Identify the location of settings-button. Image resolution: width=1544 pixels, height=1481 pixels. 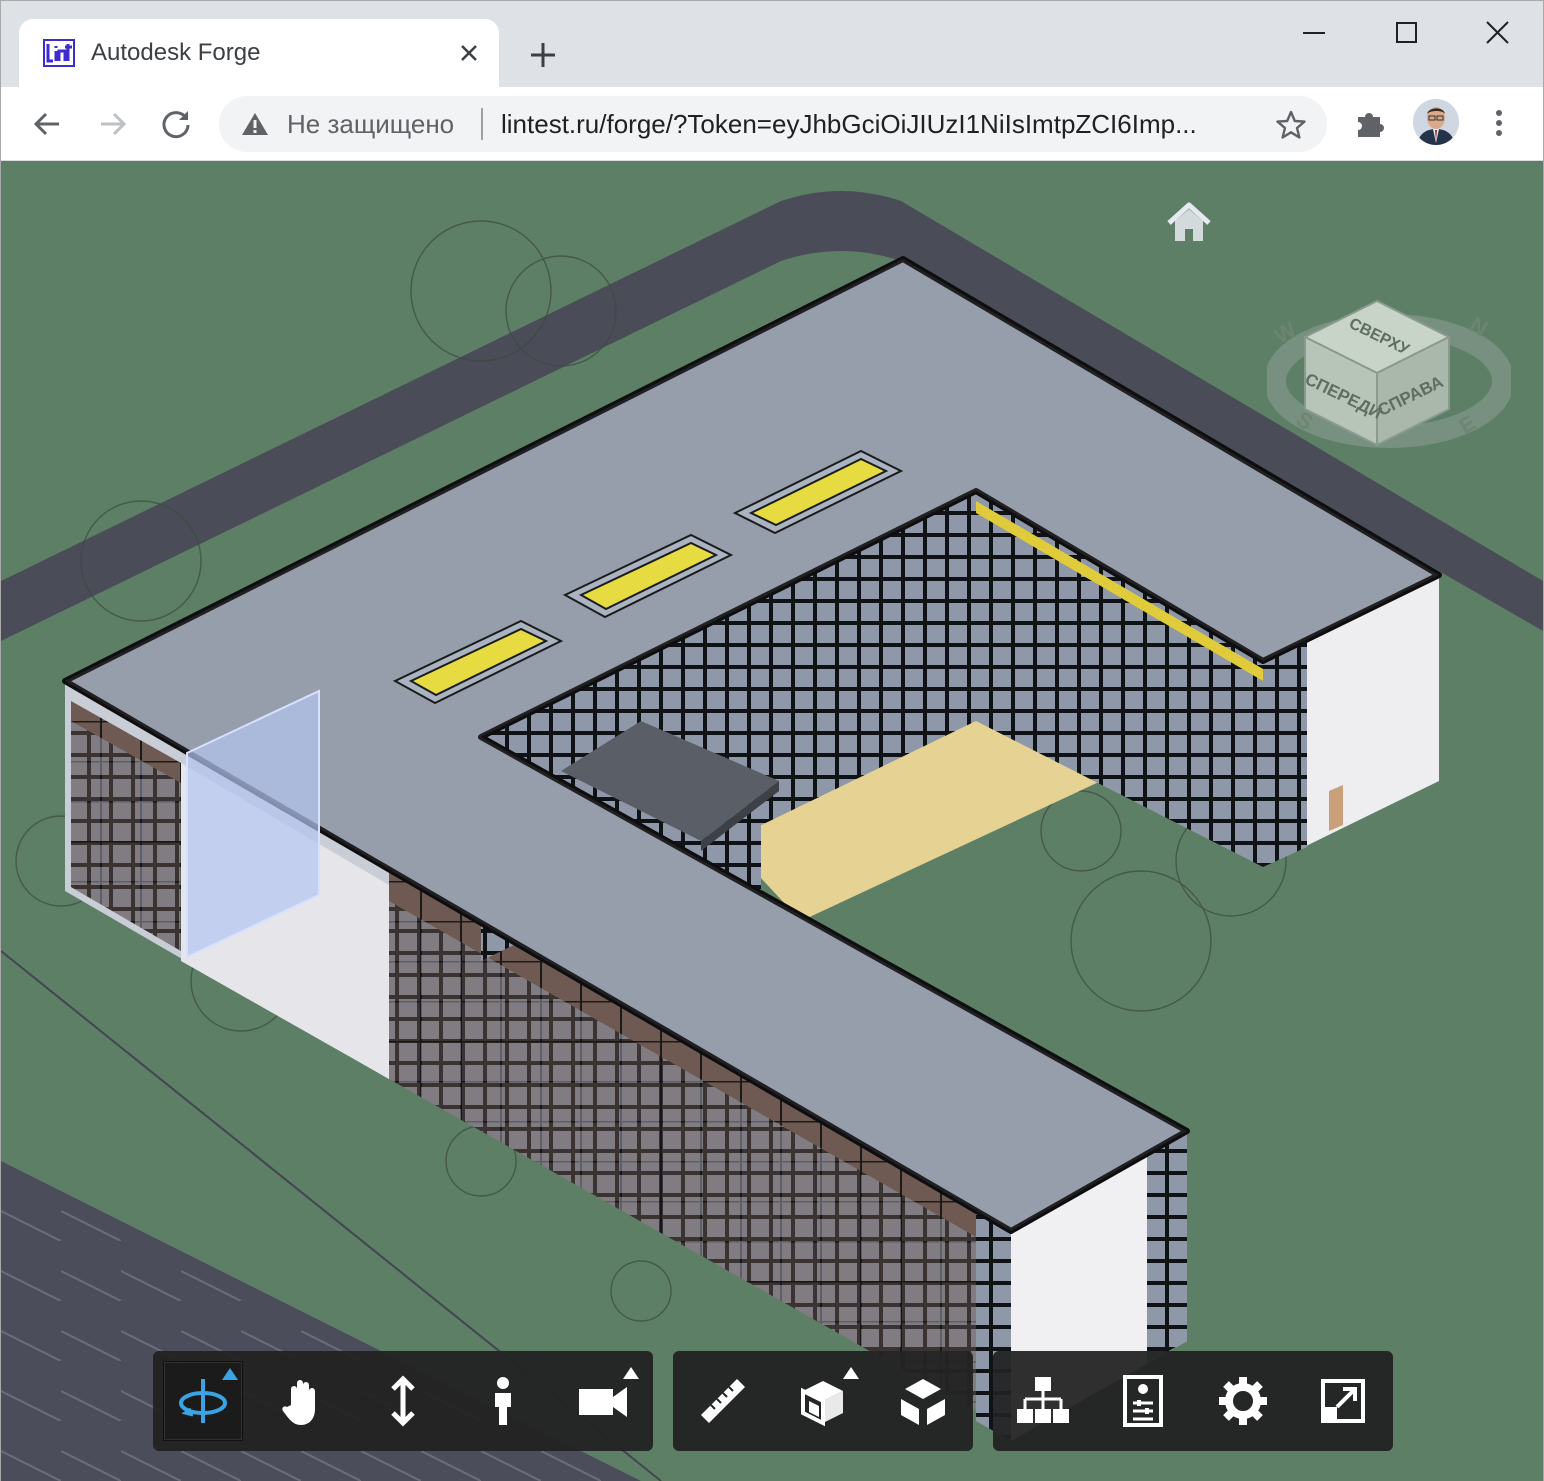
(1243, 1401).